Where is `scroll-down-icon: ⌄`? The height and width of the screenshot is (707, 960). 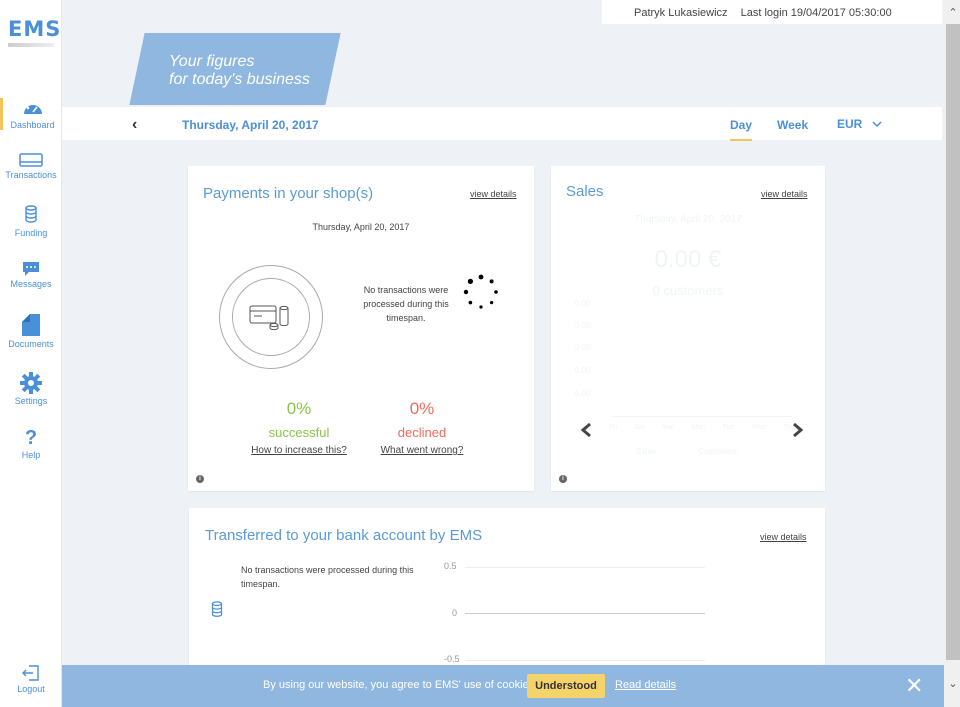 scroll-down-icon: ⌄ is located at coordinates (953, 685).